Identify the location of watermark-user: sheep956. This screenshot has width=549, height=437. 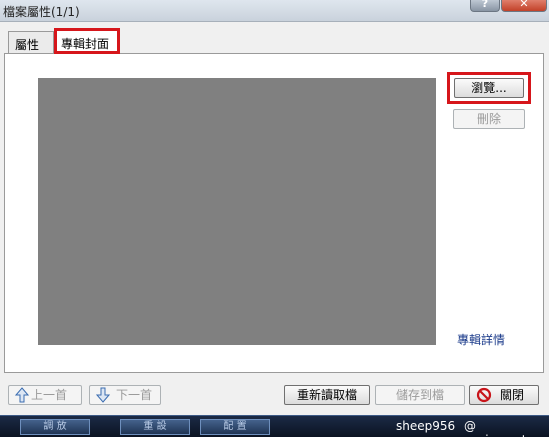
(426, 426).